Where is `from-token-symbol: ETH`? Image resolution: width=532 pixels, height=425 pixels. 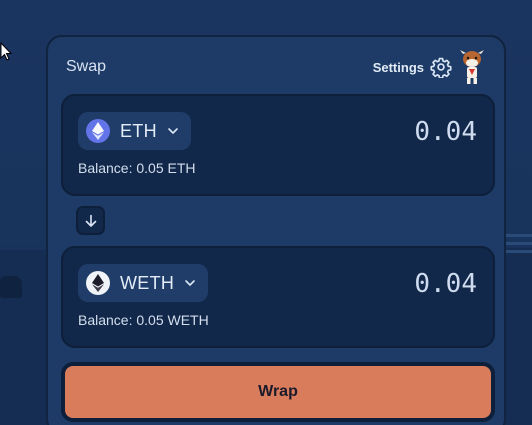 from-token-symbol: ETH is located at coordinates (138, 130).